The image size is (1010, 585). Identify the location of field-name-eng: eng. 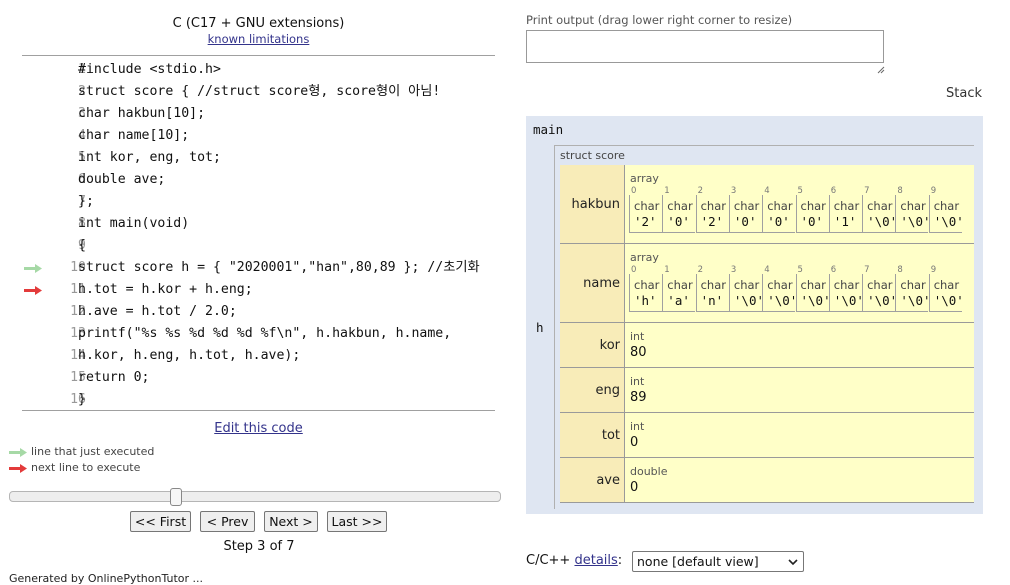
(592, 390).